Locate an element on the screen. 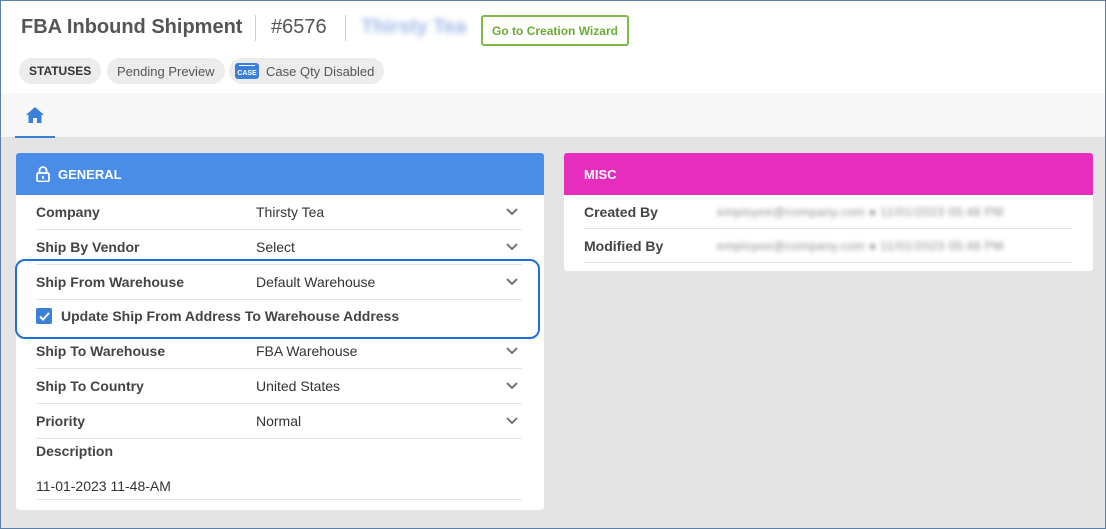 This screenshot has width=1106, height=529. field-value: Normal is located at coordinates (279, 421).